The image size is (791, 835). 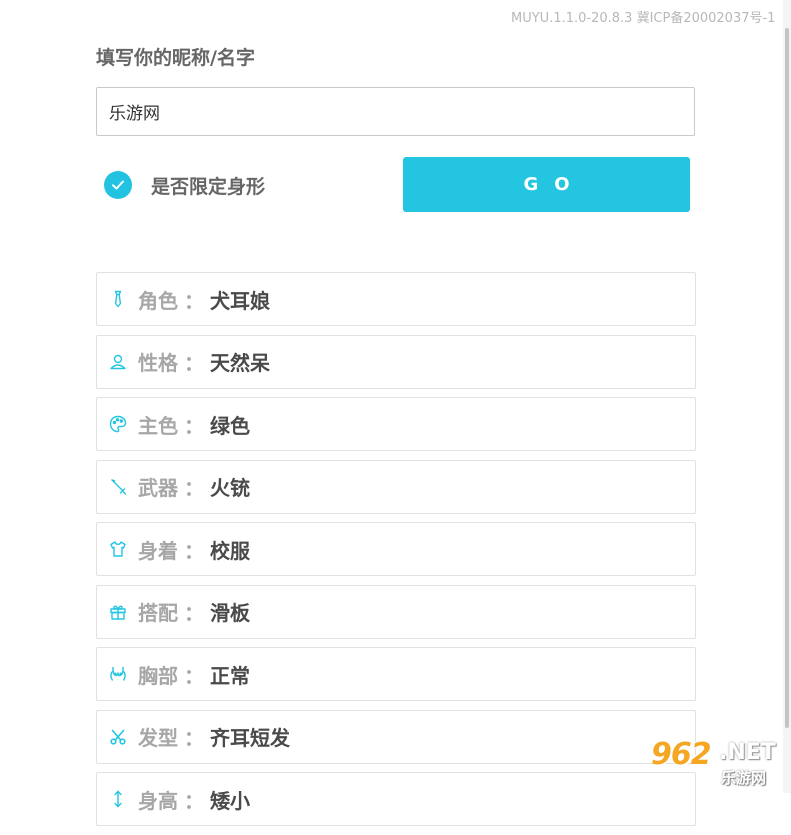 I want to click on attribute-value: 天然呆, so click(x=240, y=363).